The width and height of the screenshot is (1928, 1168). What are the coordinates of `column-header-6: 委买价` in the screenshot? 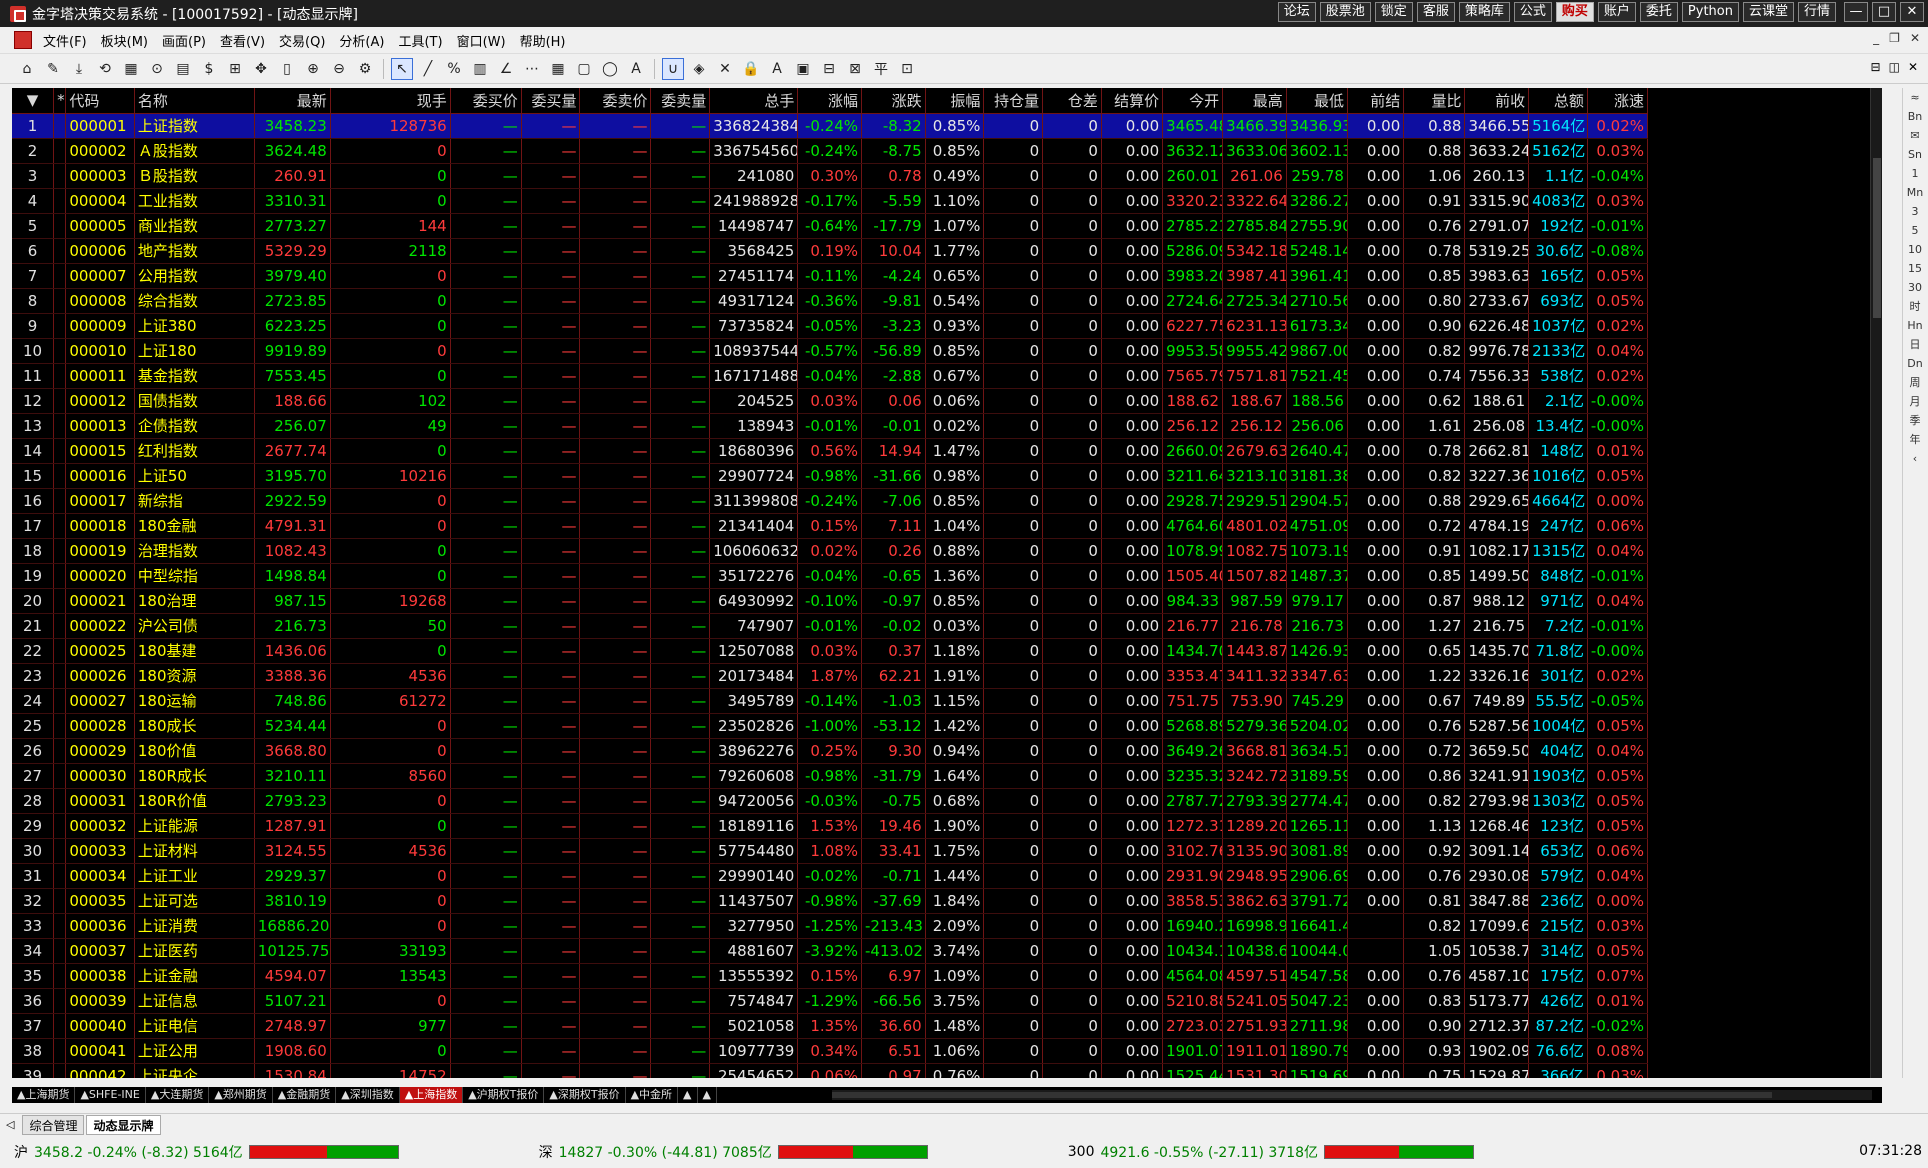 It's located at (486, 101).